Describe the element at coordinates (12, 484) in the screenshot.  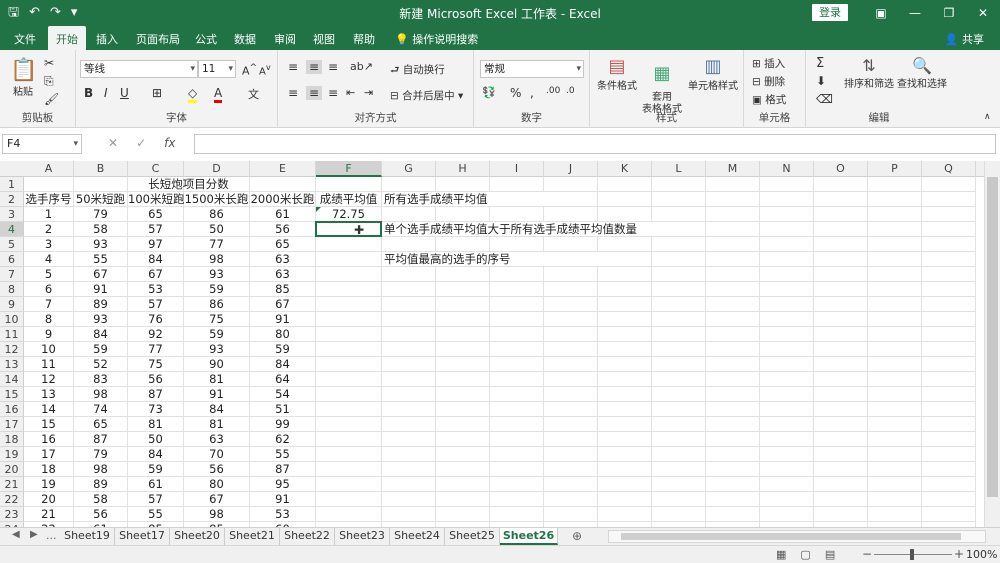
I see `row-header: 21` at that location.